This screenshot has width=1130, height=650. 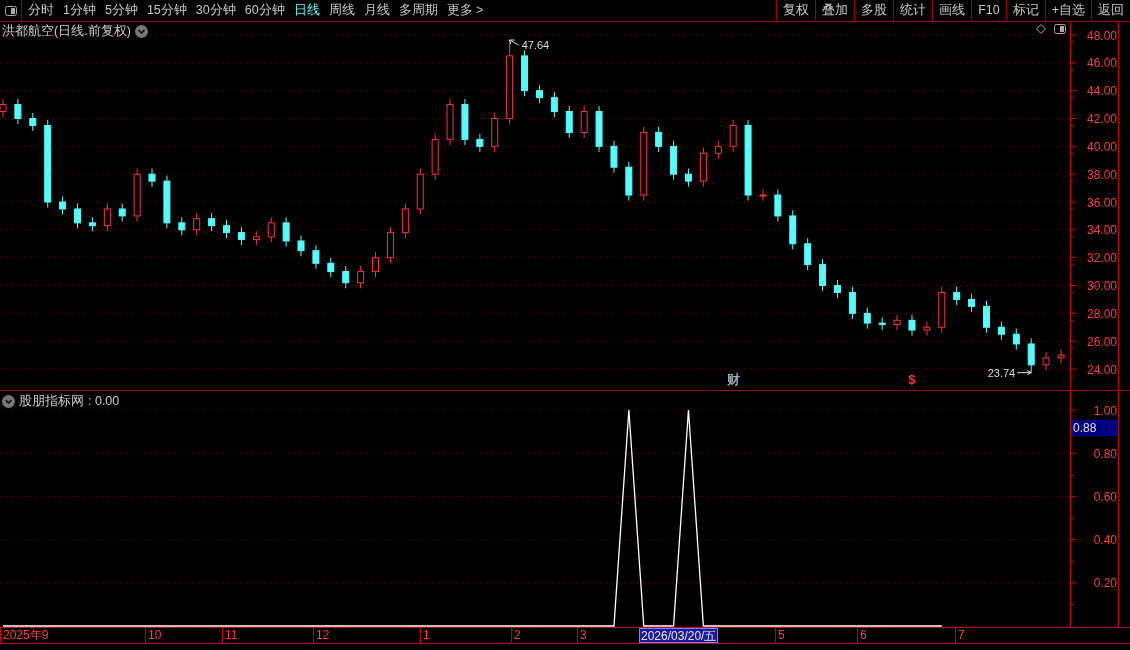 I want to click on price-label: 23.74, so click(x=1009, y=372).